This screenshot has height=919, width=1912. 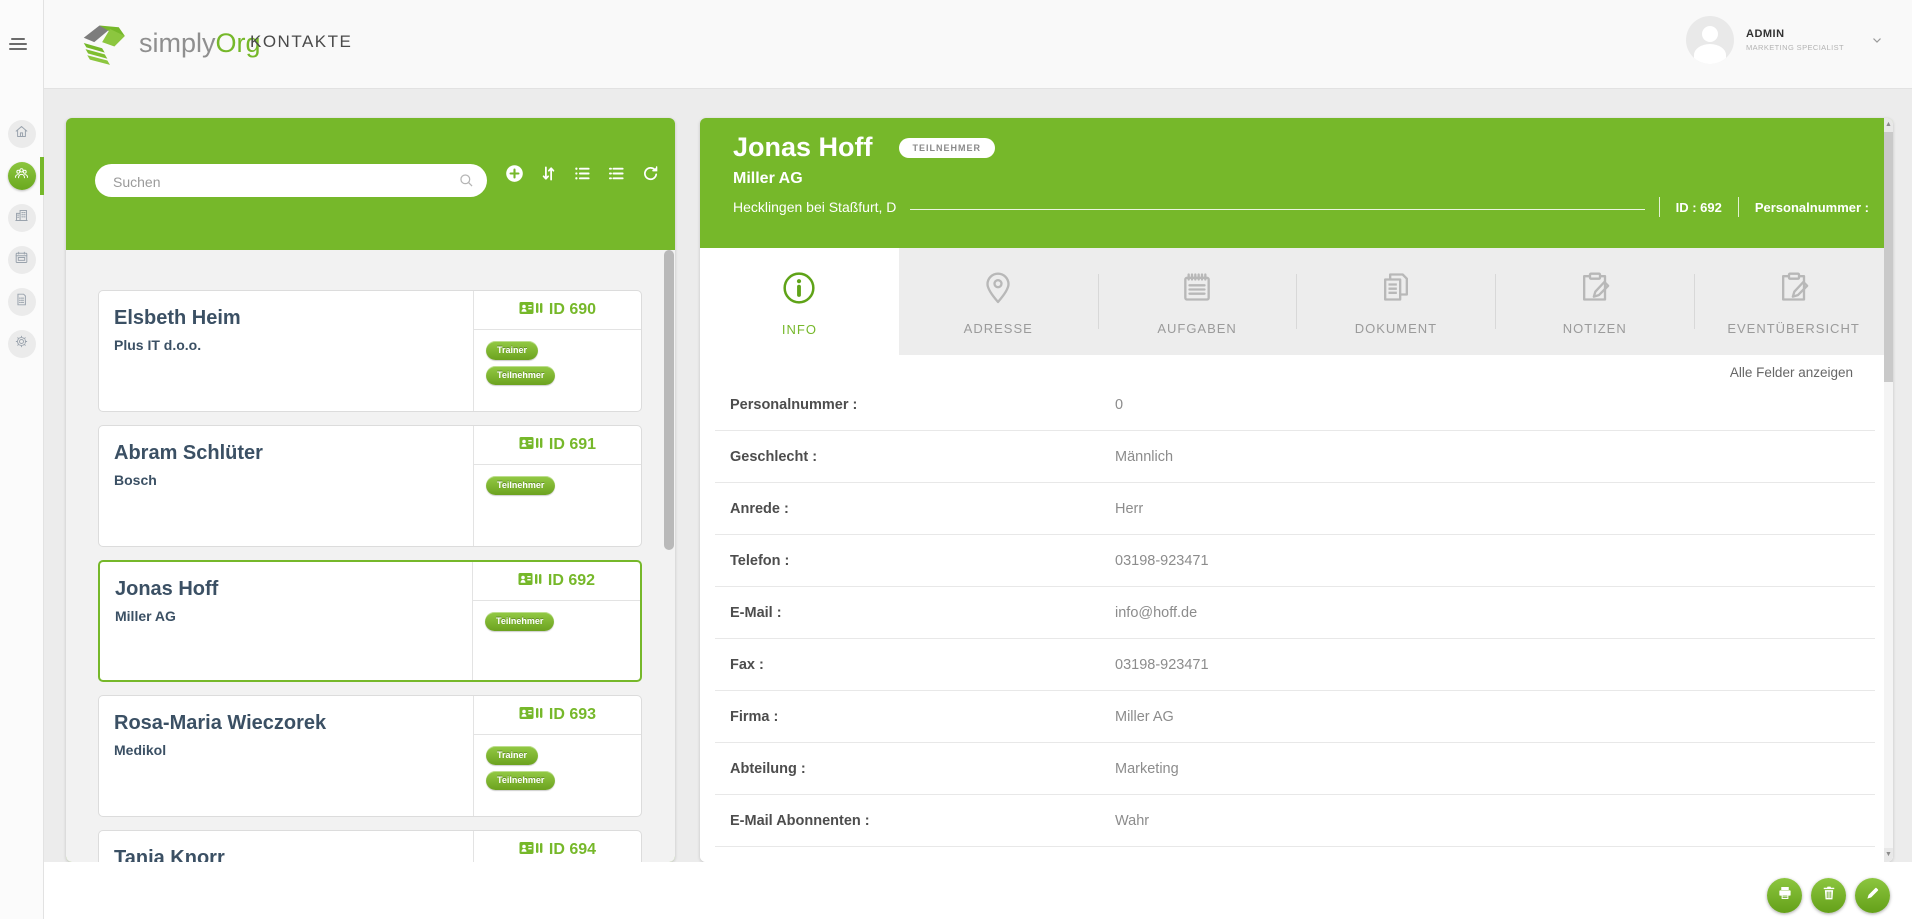 I want to click on menu-hamburger-icon, so click(x=18, y=45).